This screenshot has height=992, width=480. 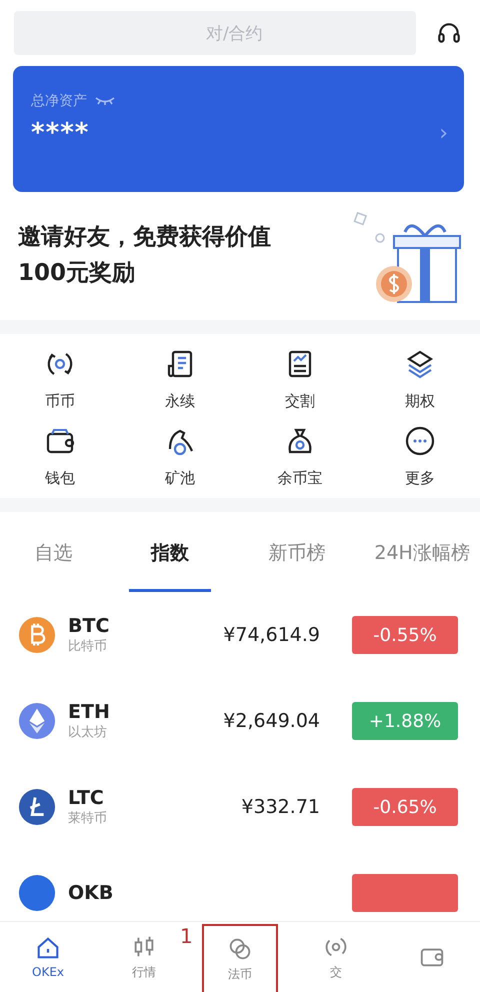 What do you see at coordinates (422, 554) in the screenshot?
I see `market-tab: 24H涨幅榜` at bounding box center [422, 554].